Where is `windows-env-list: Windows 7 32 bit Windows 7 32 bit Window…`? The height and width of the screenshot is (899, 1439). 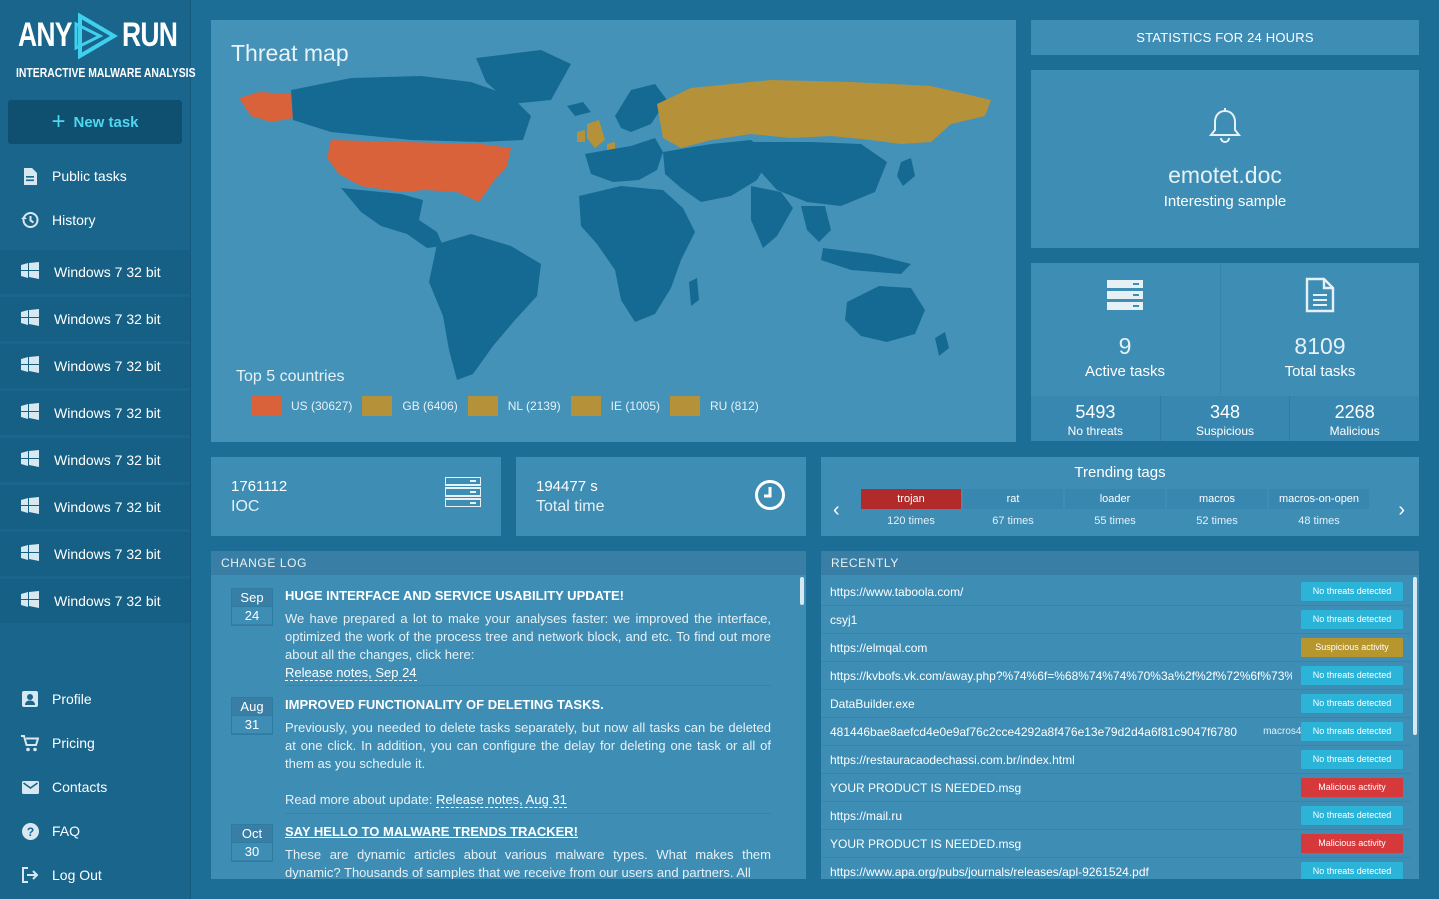 windows-env-list: Windows 7 32 bit Windows 7 32 bit Window… is located at coordinates (95, 438).